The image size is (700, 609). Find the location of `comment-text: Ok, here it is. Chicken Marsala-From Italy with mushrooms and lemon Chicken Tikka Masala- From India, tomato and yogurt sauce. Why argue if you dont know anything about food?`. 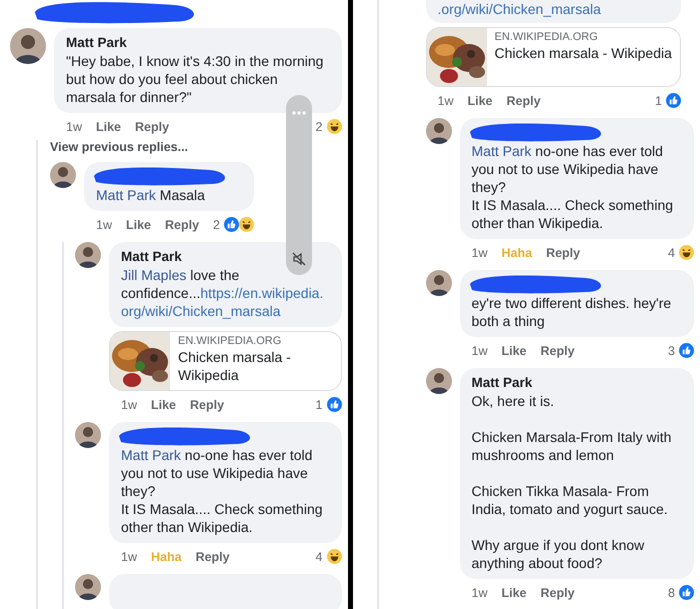

comment-text: Ok, here it is. Chicken Marsala-From Italy with mushrooms and lemon Chicken Tikka Masala- From India, tomato and yogurt sauce. Why argue if you dont know anything about food? is located at coordinates (572, 482).